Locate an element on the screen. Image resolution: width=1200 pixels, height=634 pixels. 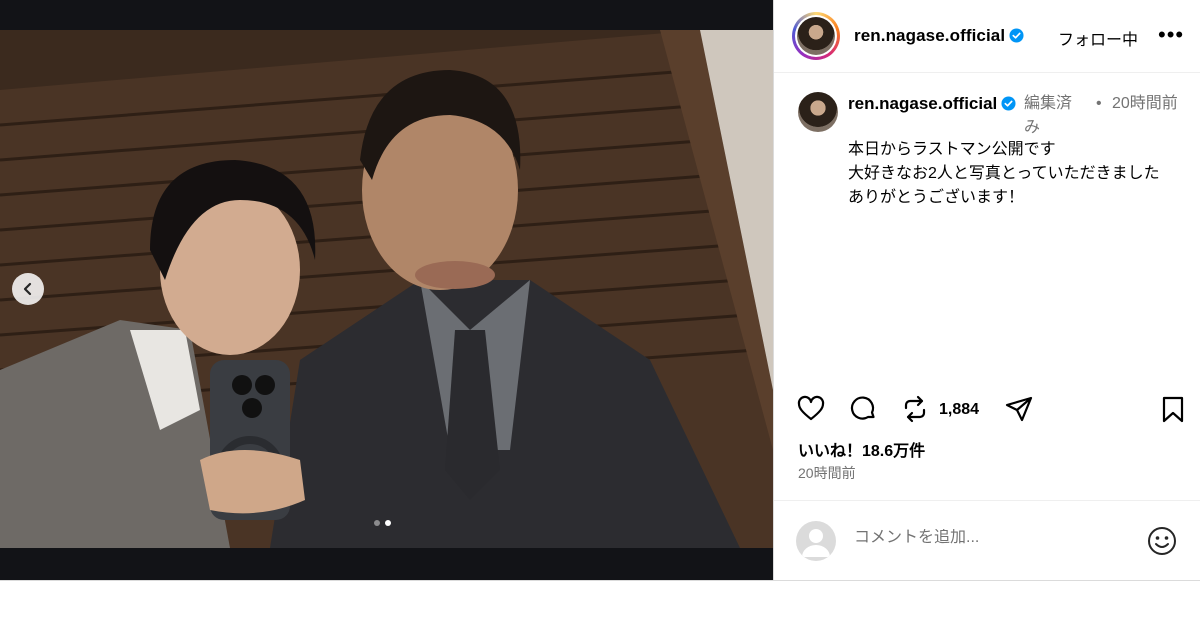
carousel-dot-active is located at coordinates (388, 523).